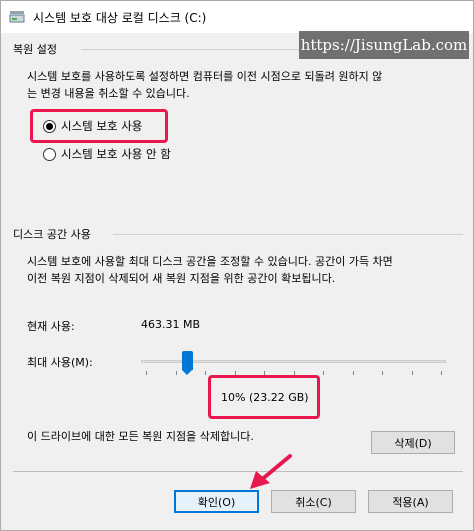  What do you see at coordinates (216, 501) in the screenshot?
I see `ok-button: 확인(O)` at bounding box center [216, 501].